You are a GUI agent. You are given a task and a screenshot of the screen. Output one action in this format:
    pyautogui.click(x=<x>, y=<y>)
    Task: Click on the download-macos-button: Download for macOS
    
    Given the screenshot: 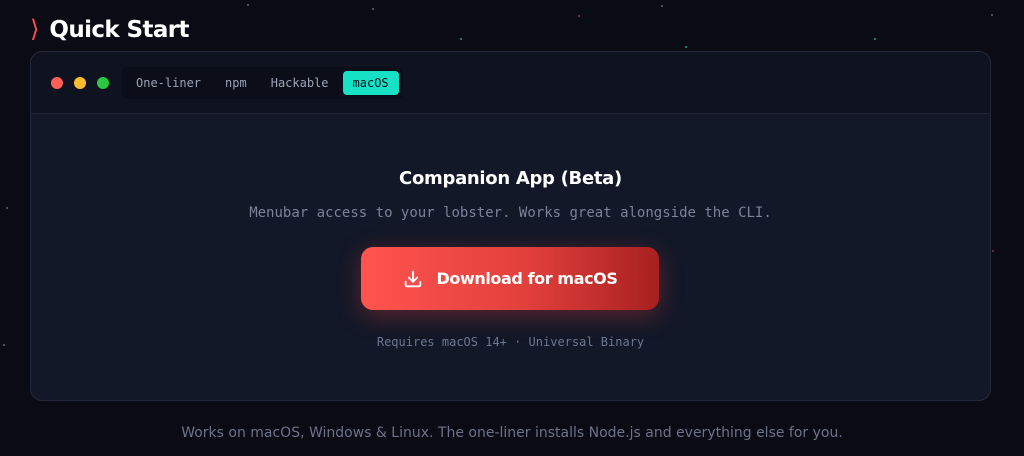 What is the action you would take?
    pyautogui.click(x=510, y=278)
    